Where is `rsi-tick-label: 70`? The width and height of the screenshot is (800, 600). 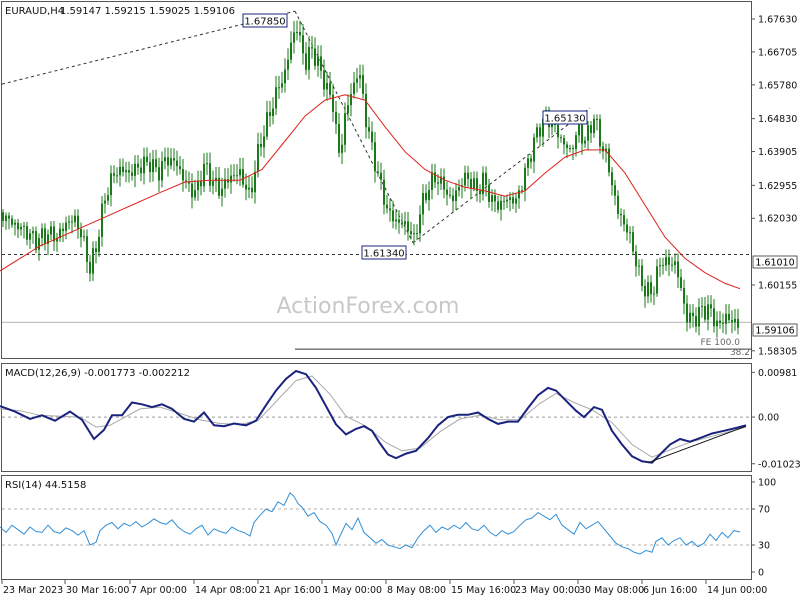
rsi-tick-label: 70 is located at coordinates (764, 510).